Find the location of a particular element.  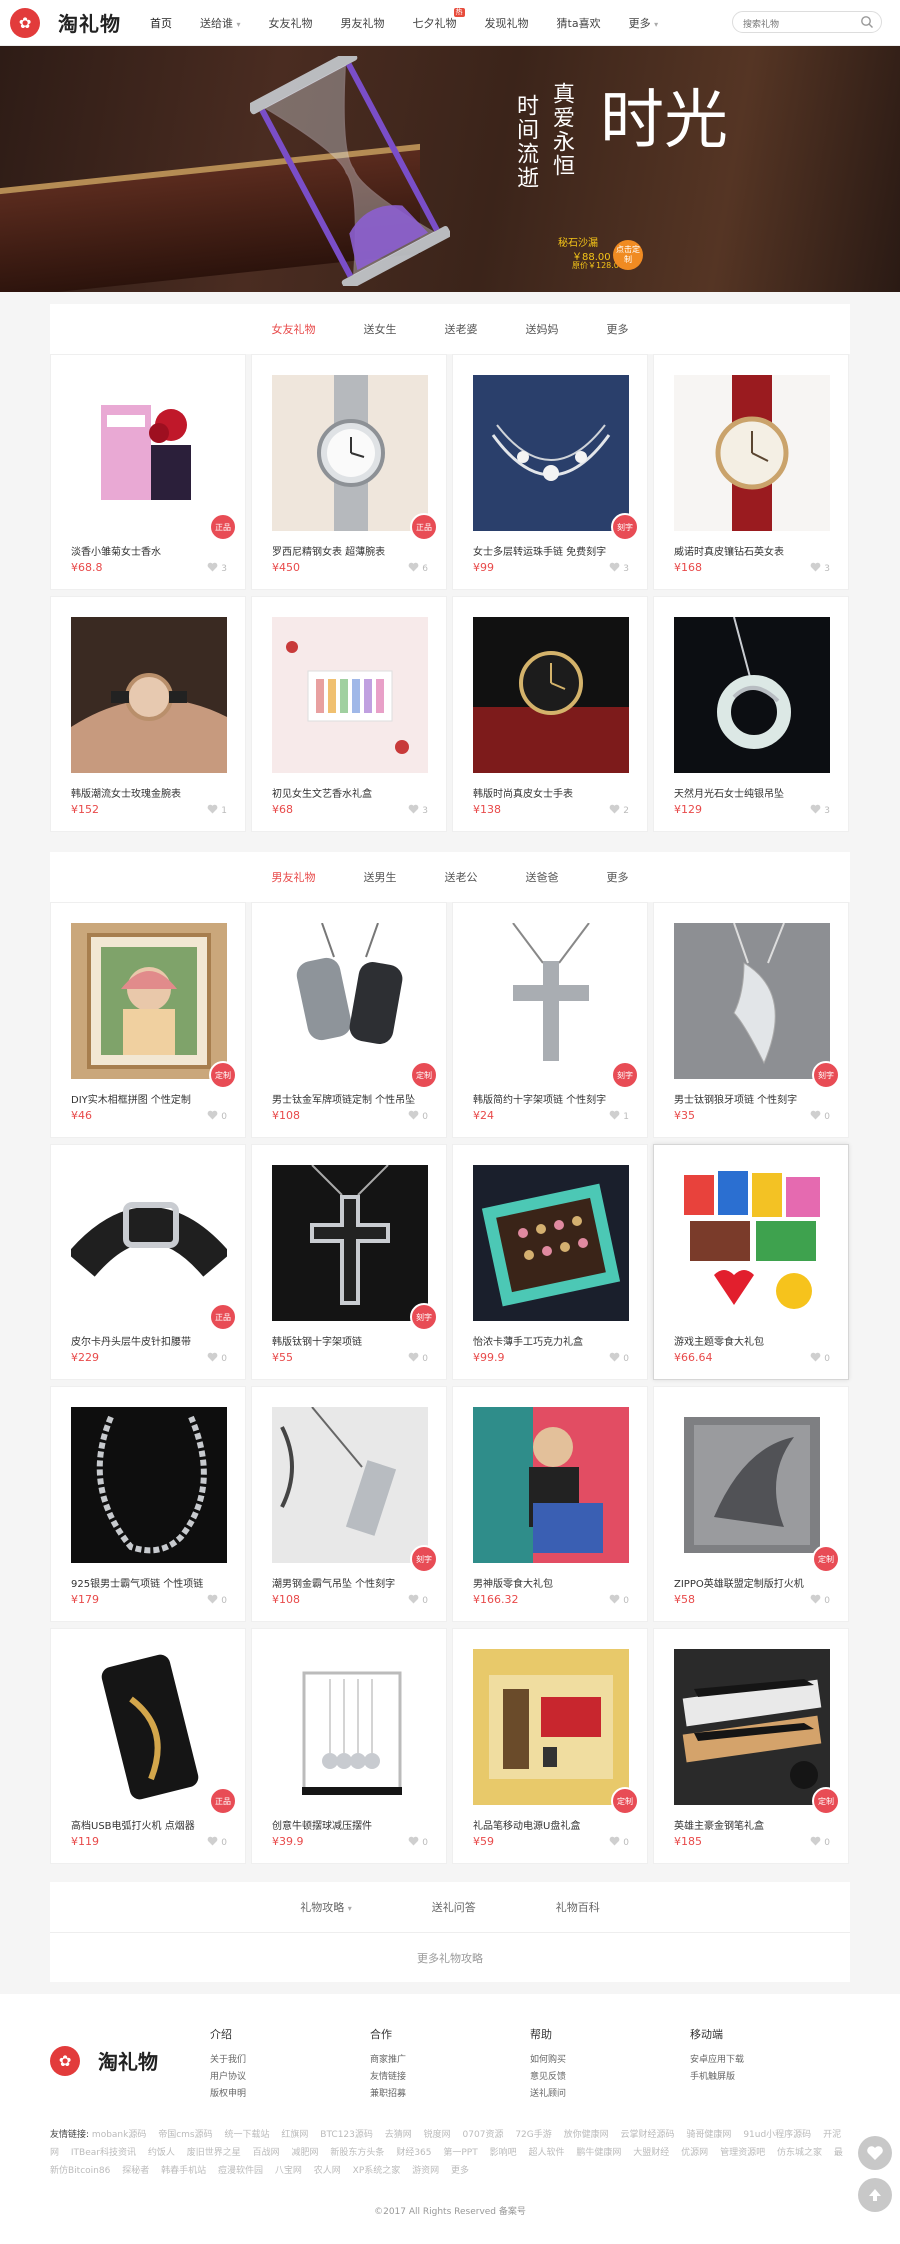

search-input is located at coordinates (800, 25).